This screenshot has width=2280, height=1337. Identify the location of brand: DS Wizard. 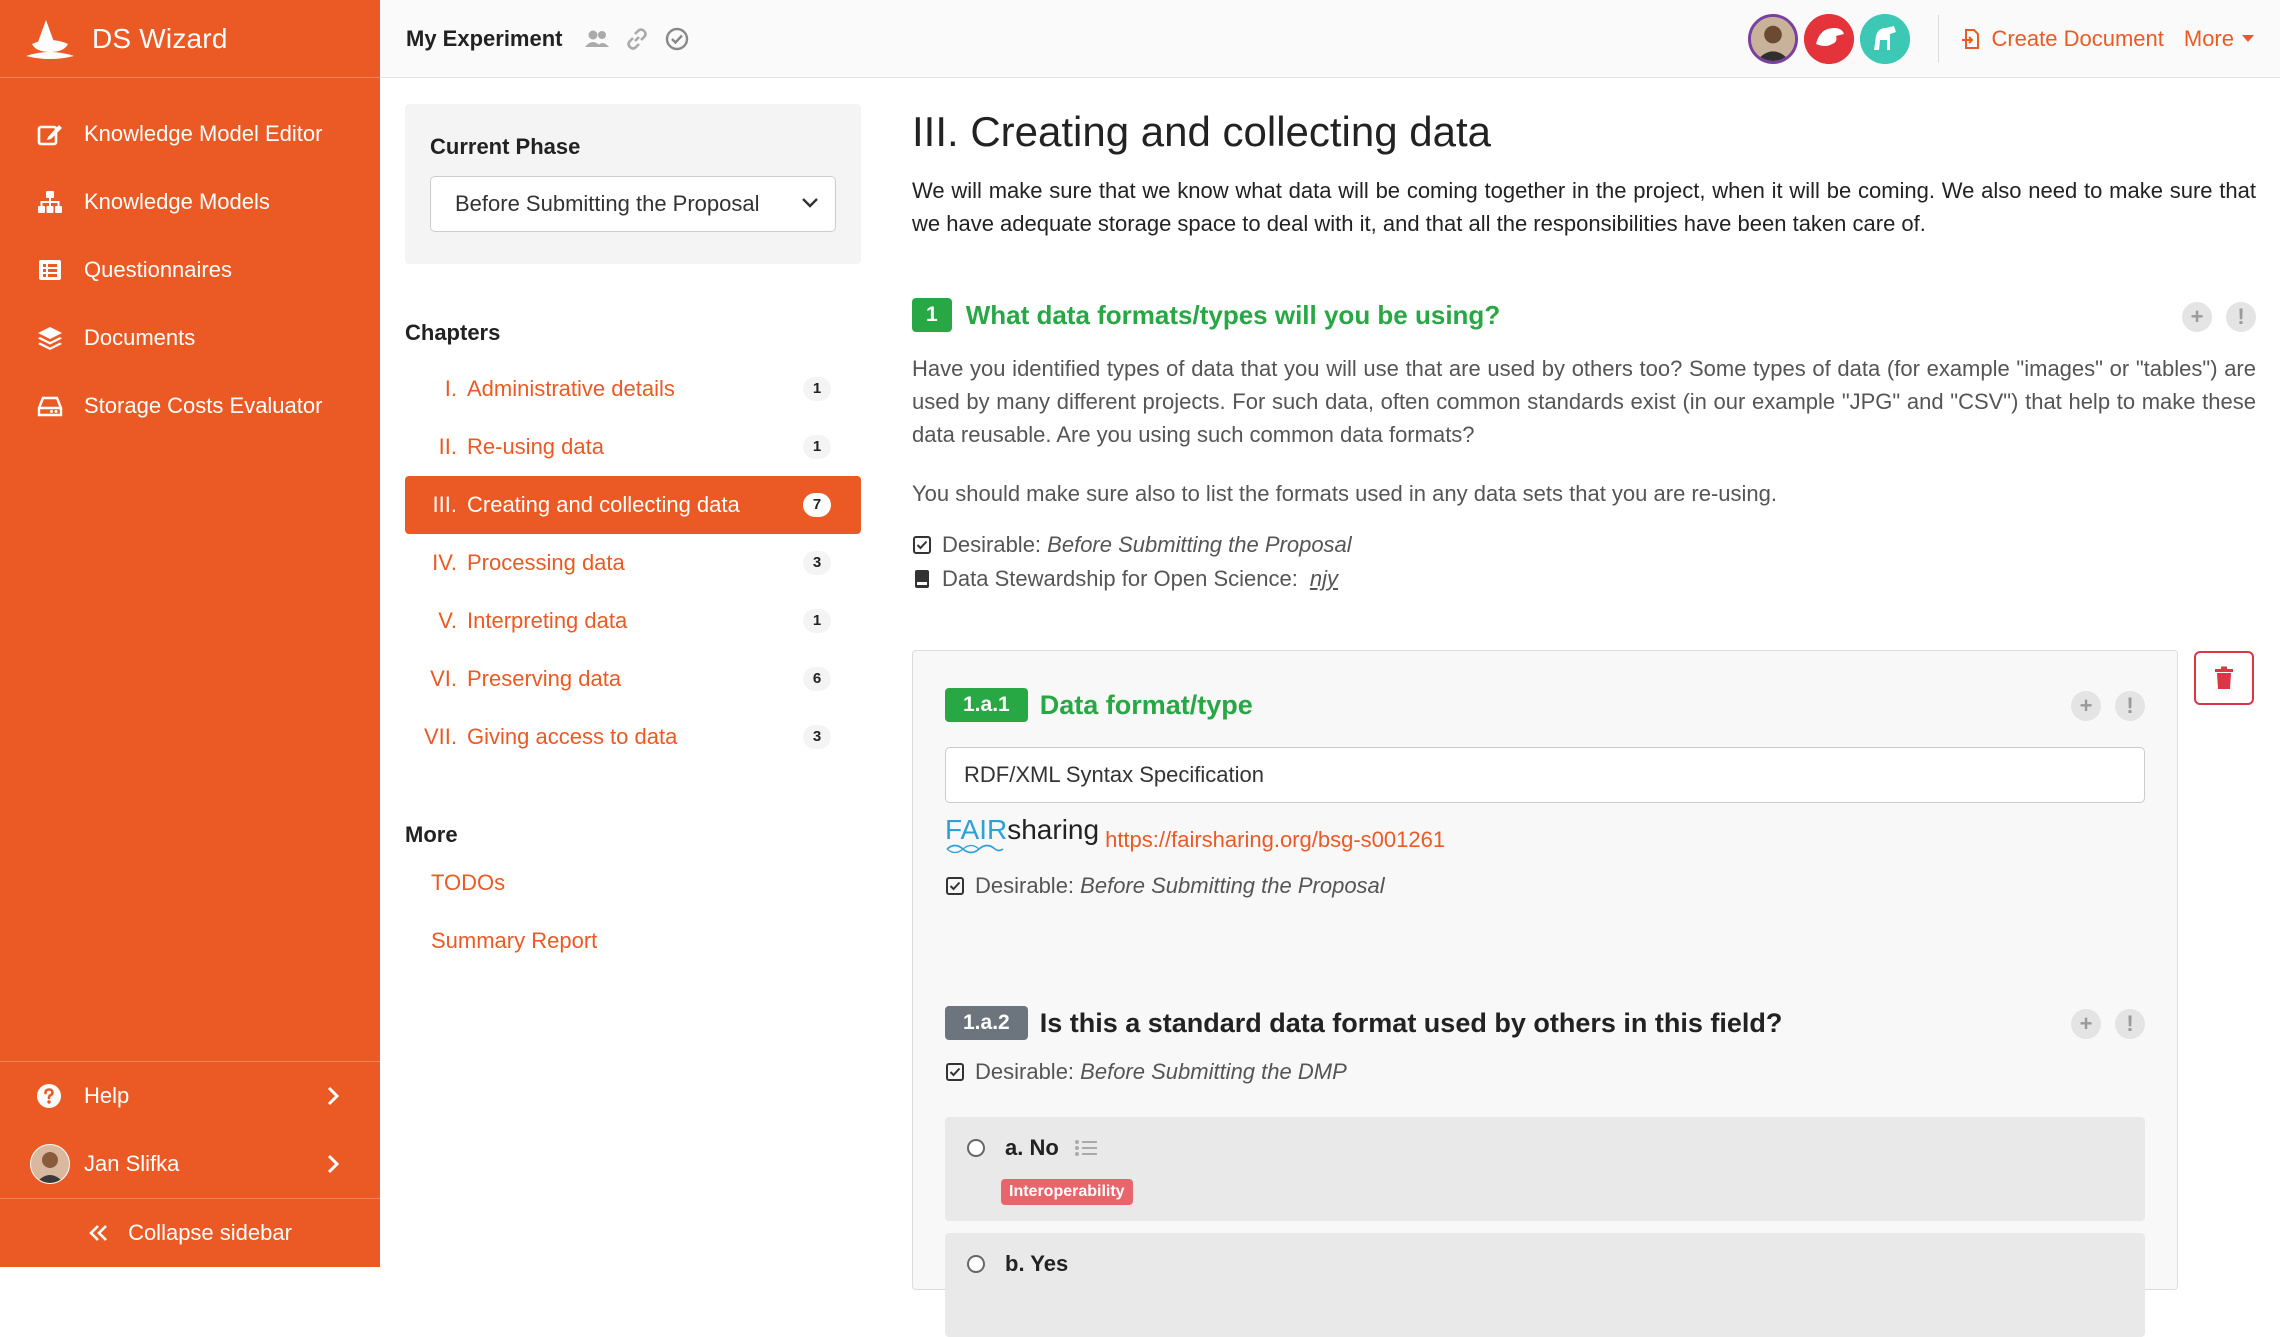
(190, 39).